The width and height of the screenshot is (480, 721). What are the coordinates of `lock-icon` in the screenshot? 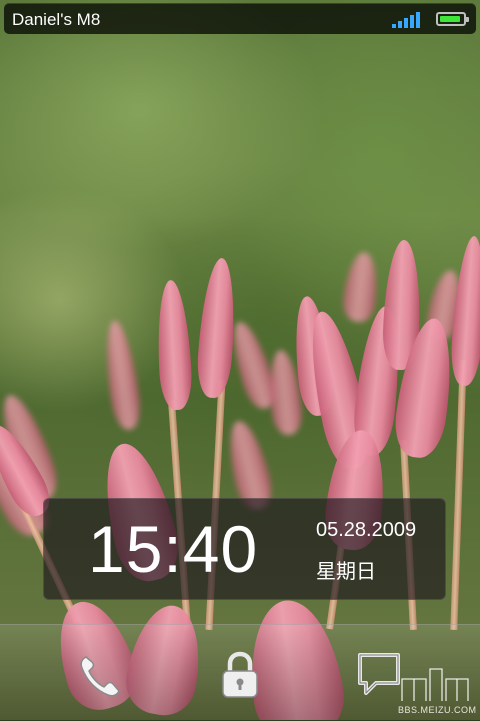 It's located at (240, 674).